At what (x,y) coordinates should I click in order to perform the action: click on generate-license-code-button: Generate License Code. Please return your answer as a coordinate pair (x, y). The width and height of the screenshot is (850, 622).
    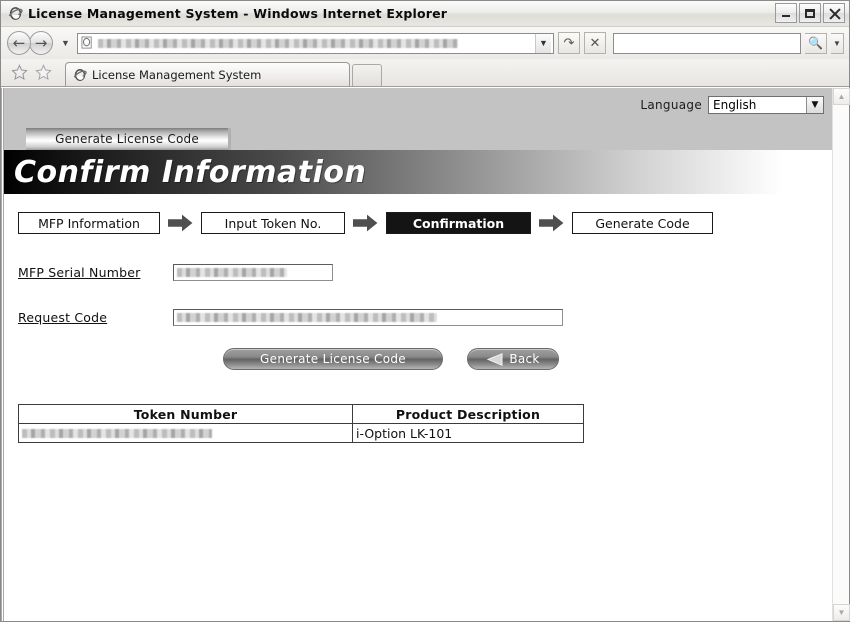
    Looking at the image, I should click on (333, 359).